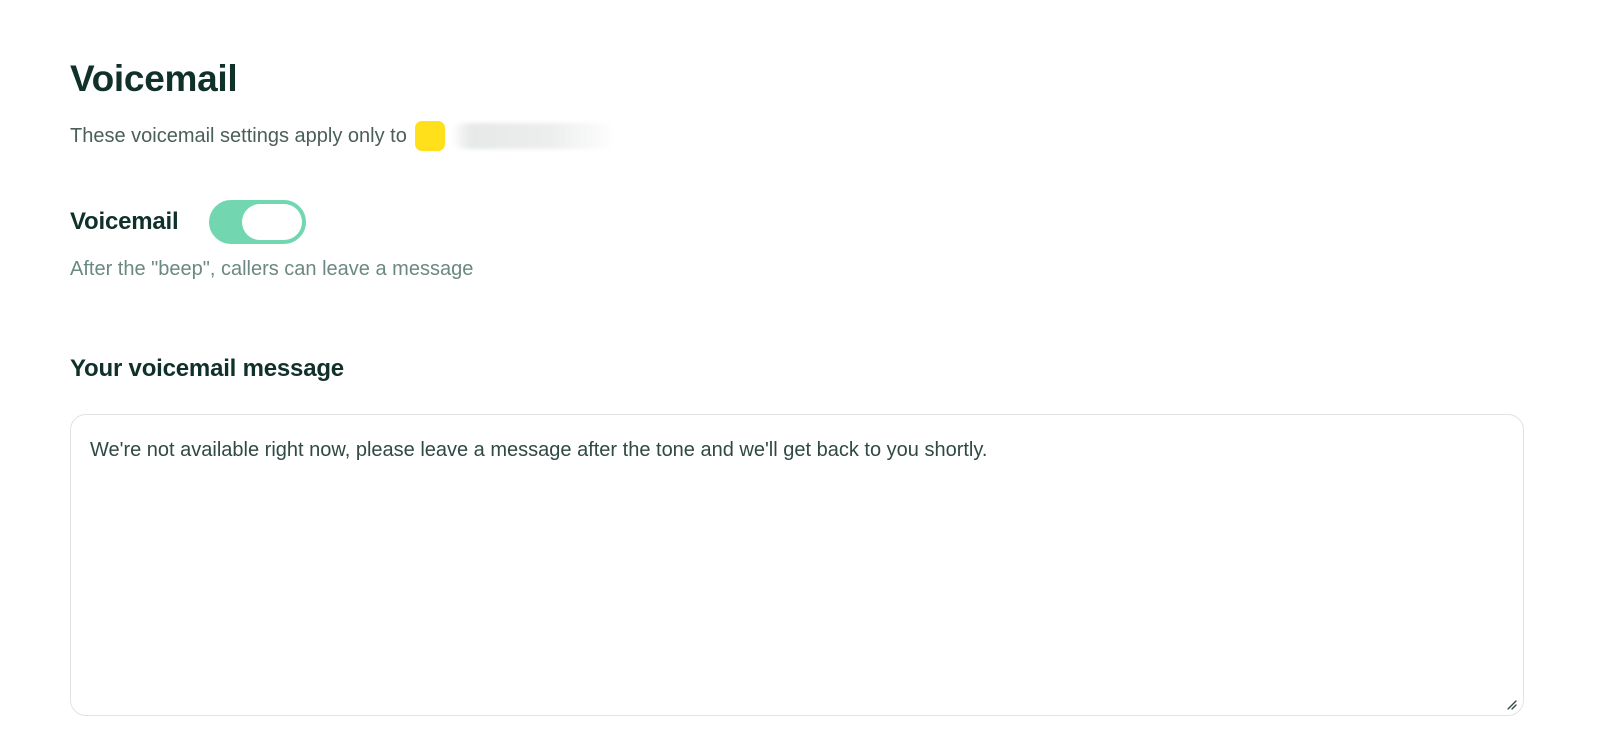 The width and height of the screenshot is (1600, 738). What do you see at coordinates (429, 136) in the screenshot?
I see `line-color-badge` at bounding box center [429, 136].